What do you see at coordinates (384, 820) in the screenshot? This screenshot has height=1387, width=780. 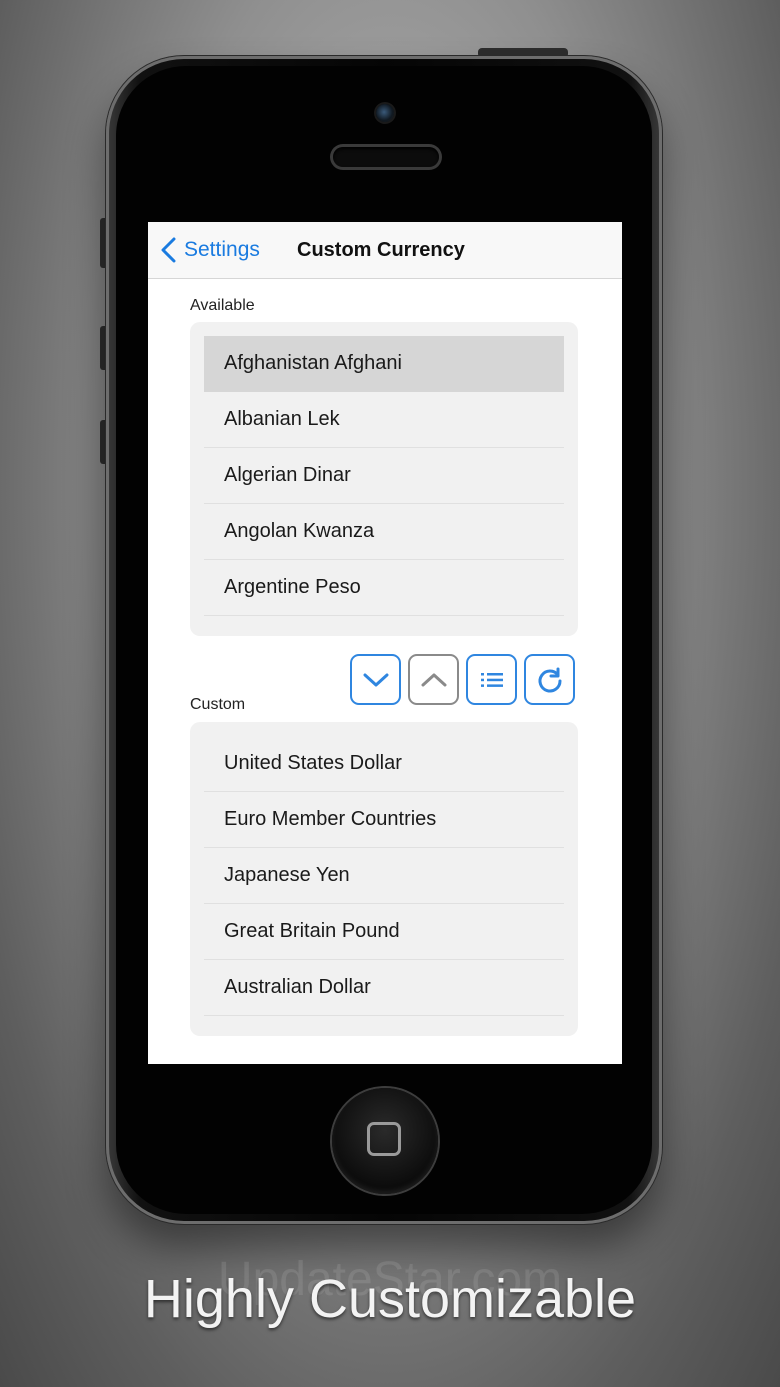 I see `list-item: Euro Member Countries` at bounding box center [384, 820].